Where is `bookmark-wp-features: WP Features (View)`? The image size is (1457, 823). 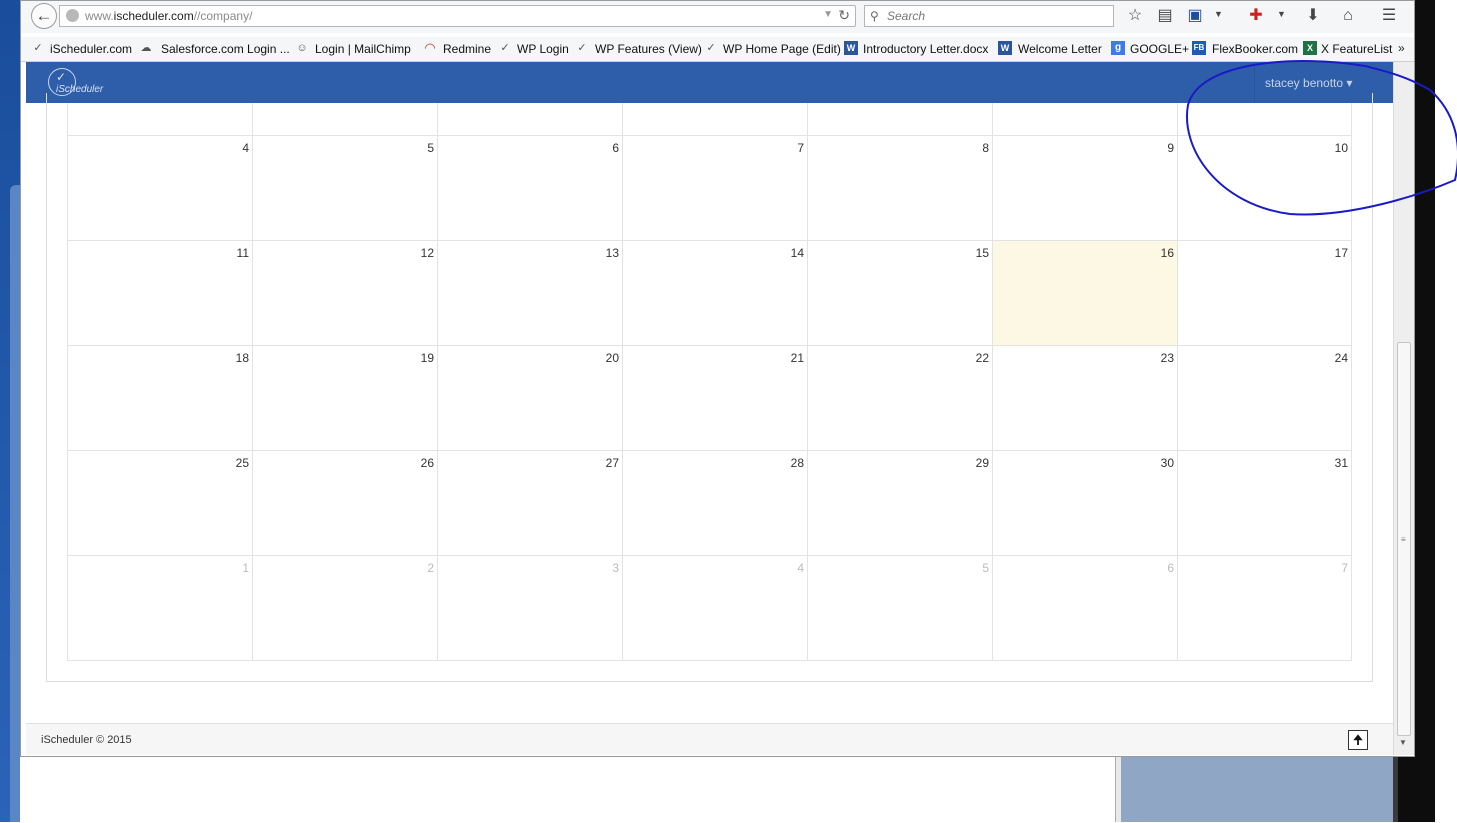
bookmark-wp-features: WP Features (View) is located at coordinates (648, 49).